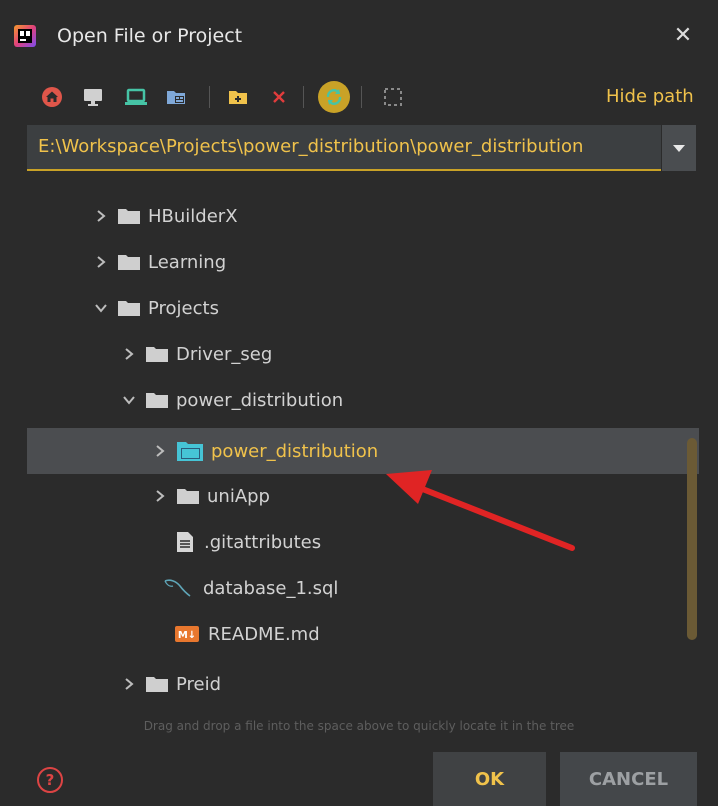 This screenshot has height=806, width=718. I want to click on tree-item-label: Learning, so click(187, 262).